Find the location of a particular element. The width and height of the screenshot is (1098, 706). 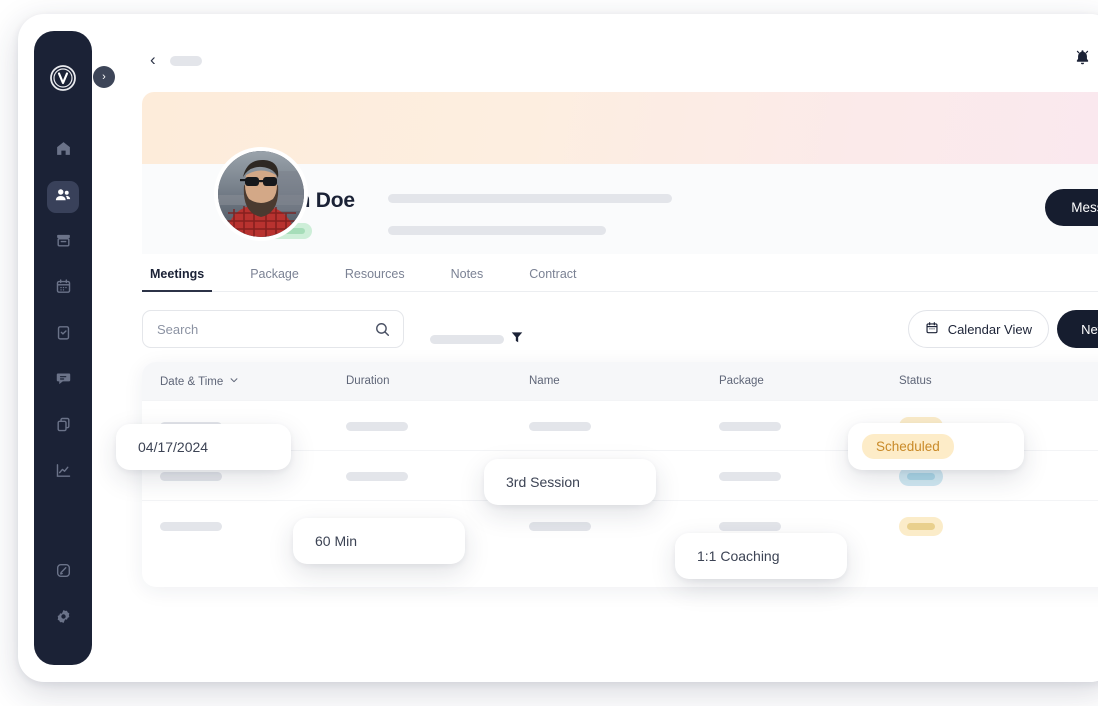

sidebar-item-home is located at coordinates (63, 151).